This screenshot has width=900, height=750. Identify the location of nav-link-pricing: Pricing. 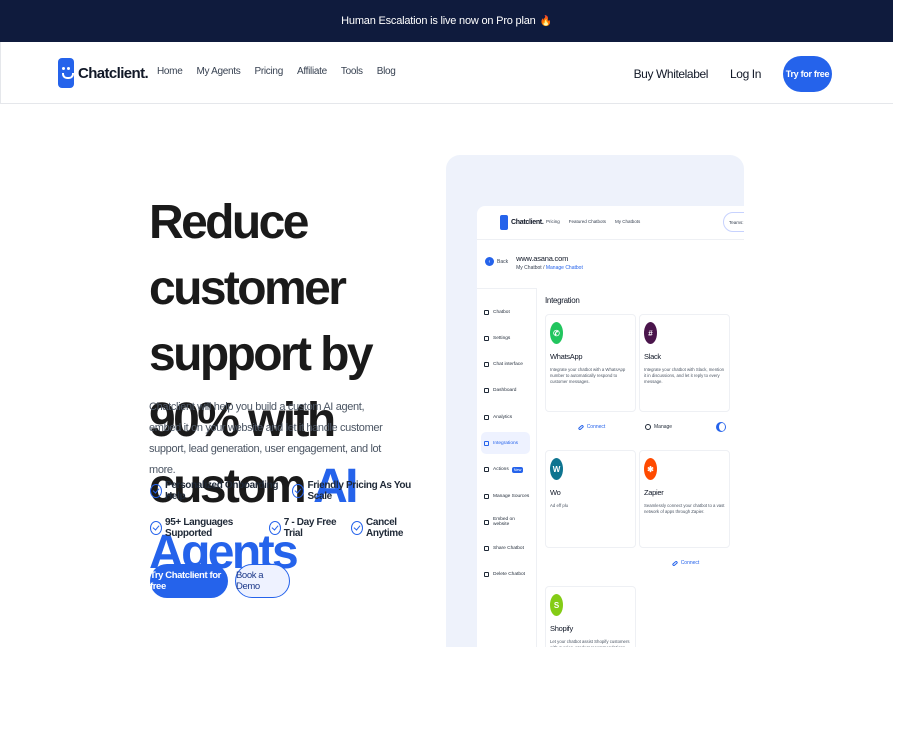
(268, 71).